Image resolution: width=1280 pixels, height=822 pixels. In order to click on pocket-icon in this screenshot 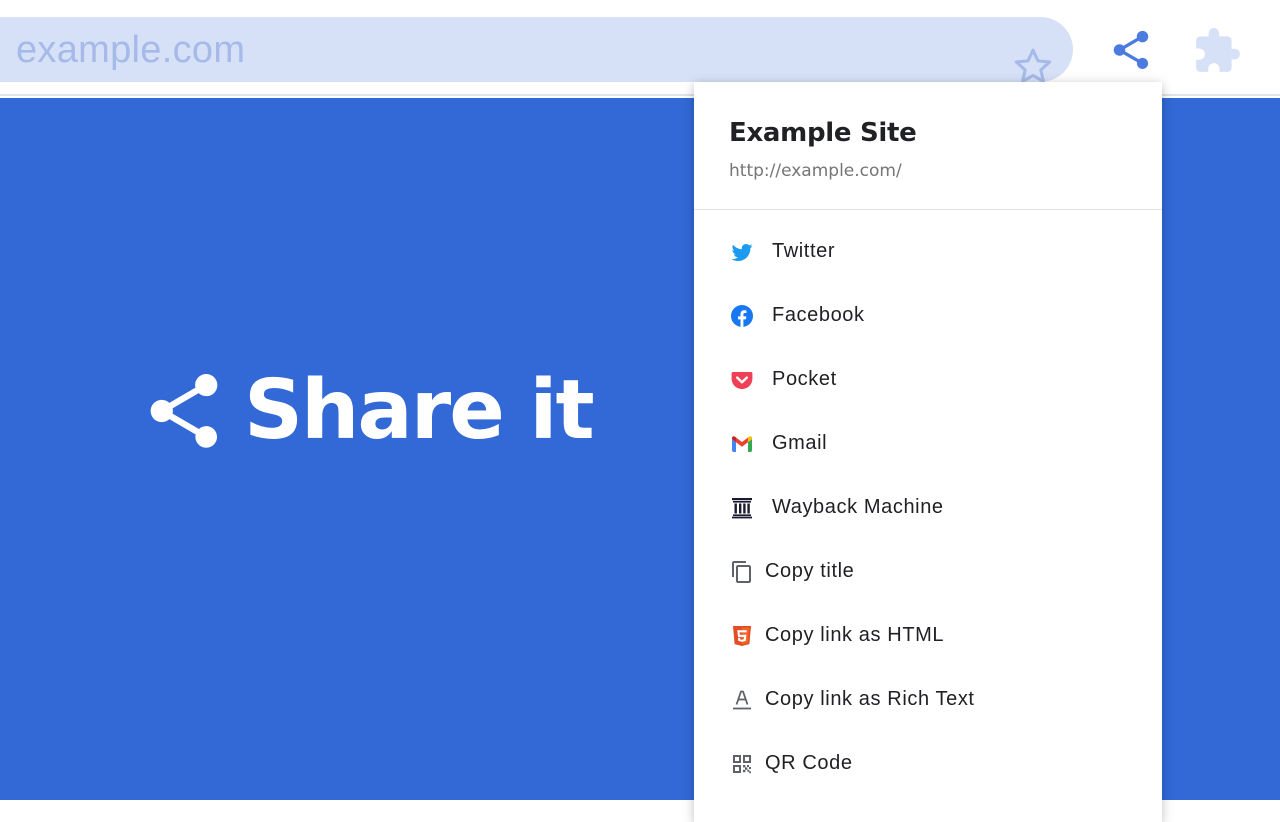, I will do `click(742, 380)`.